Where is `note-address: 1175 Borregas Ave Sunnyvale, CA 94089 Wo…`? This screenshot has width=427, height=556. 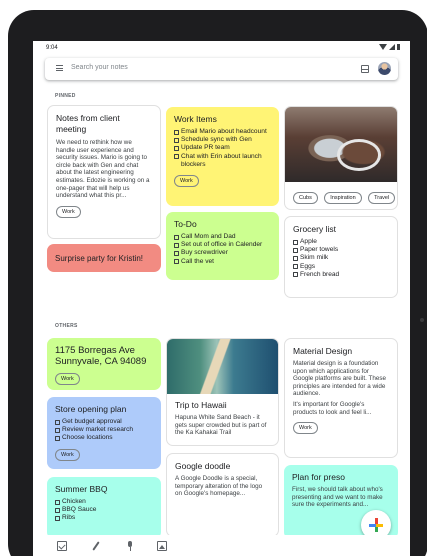 note-address: 1175 Borregas Ave Sunnyvale, CA 94089 Wo… is located at coordinates (104, 364).